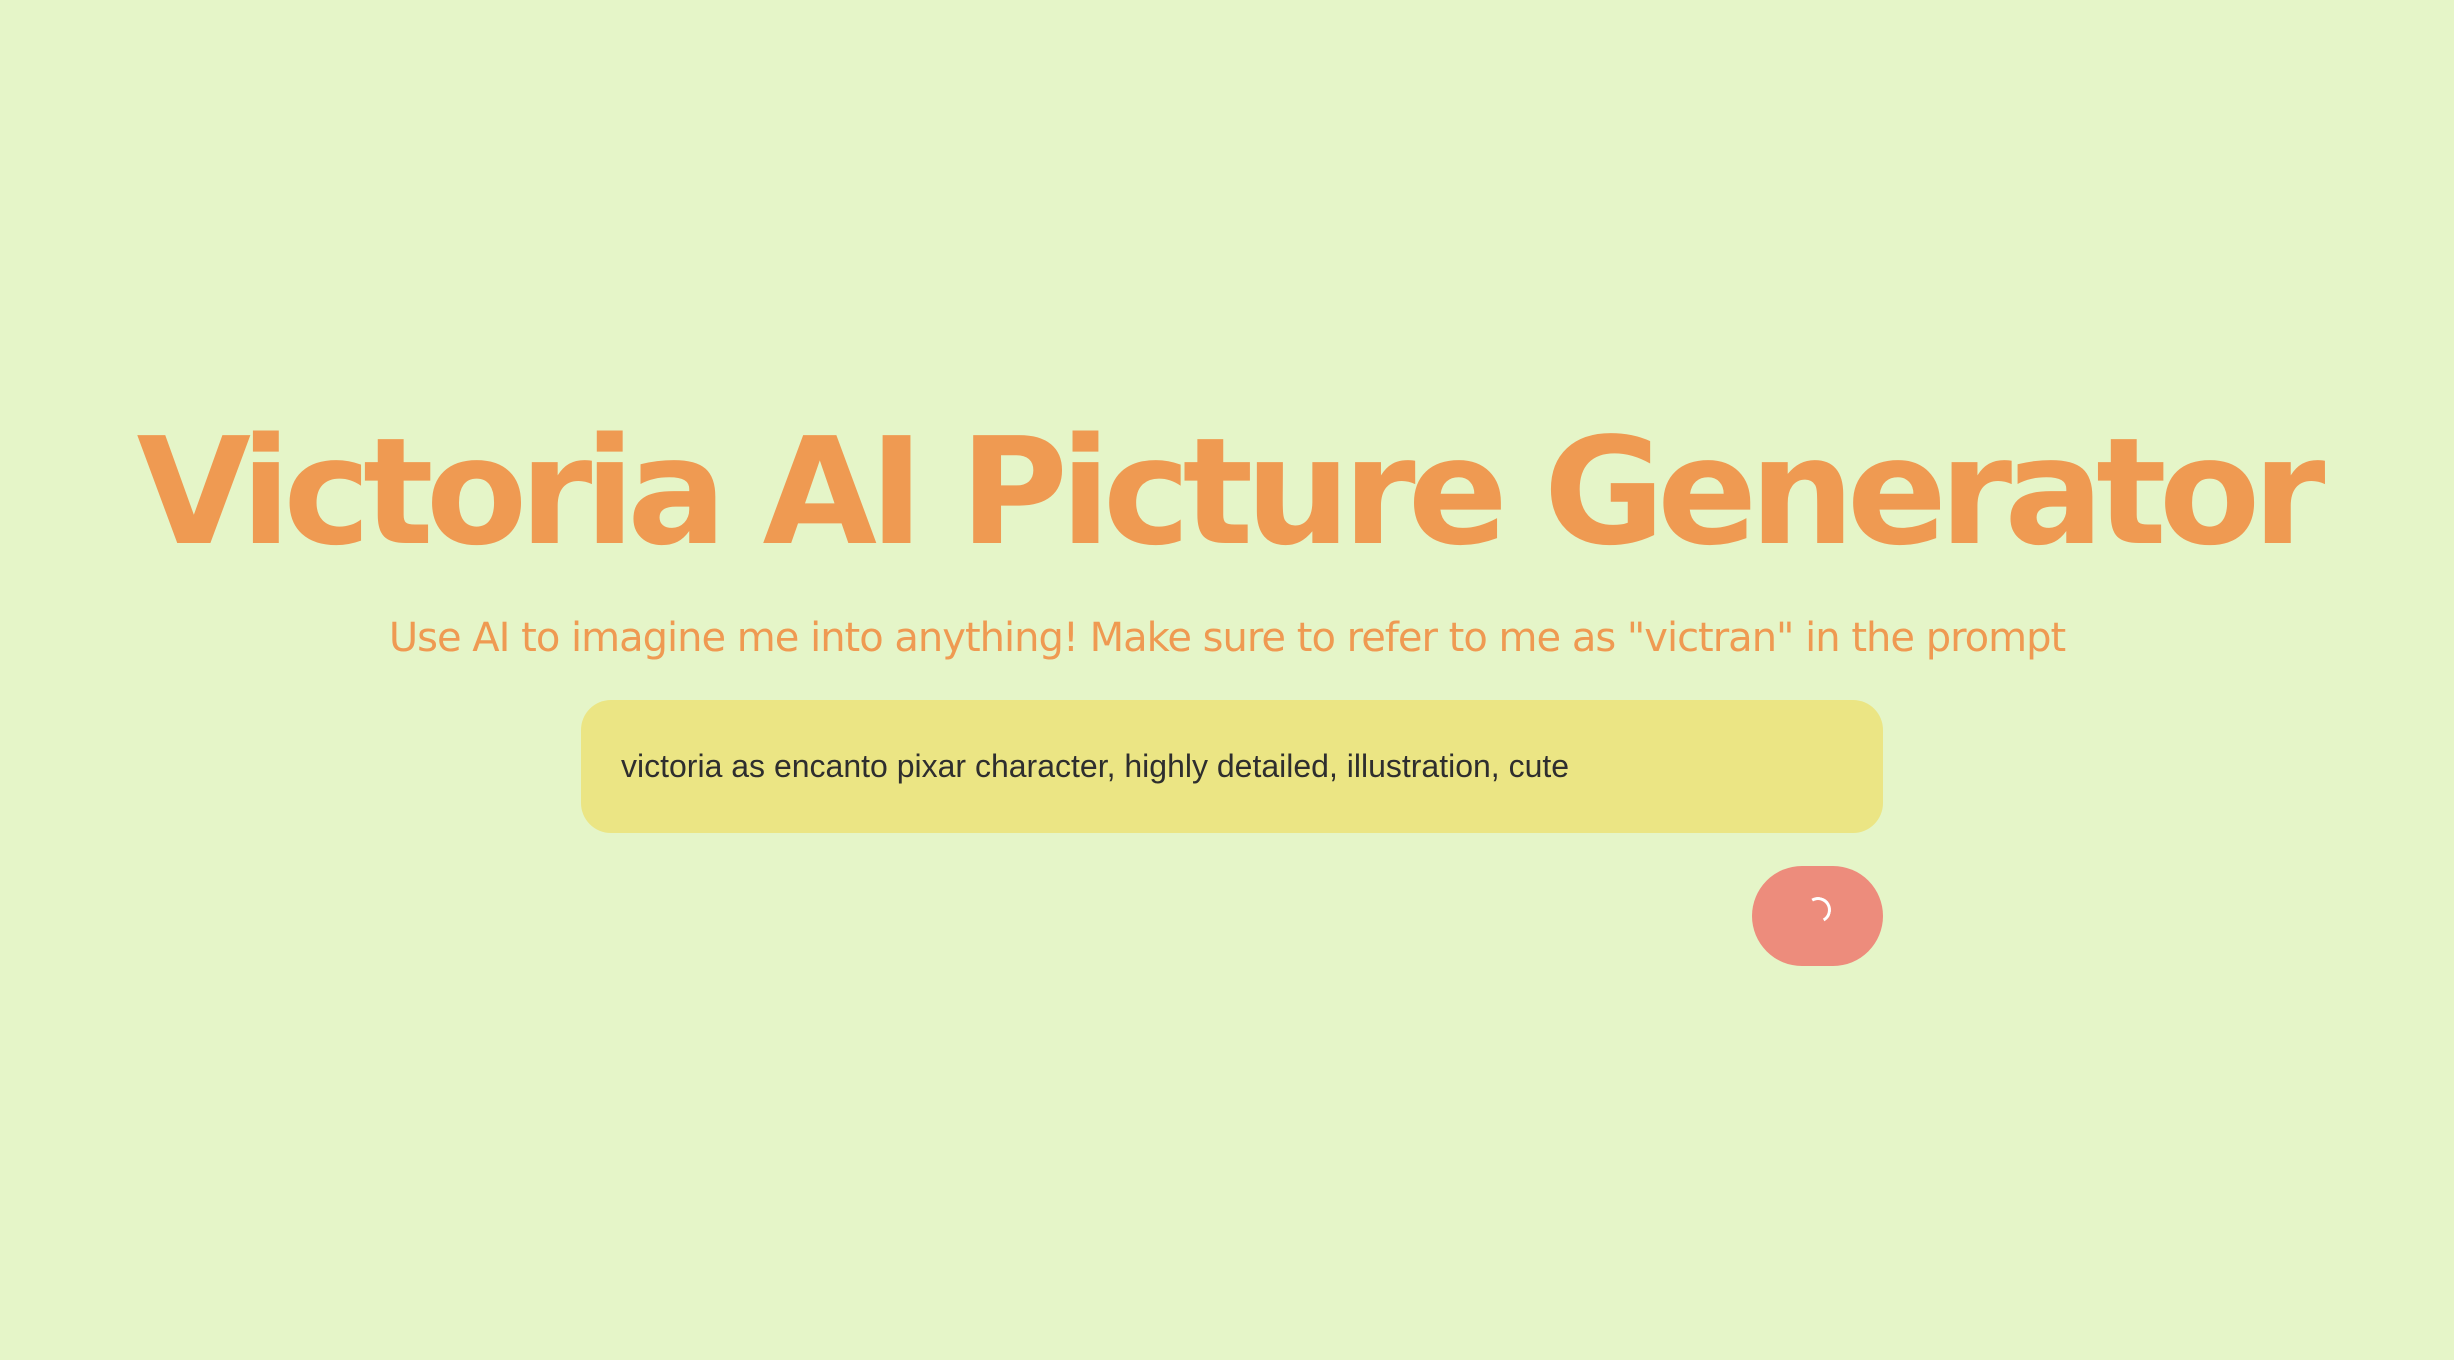 The height and width of the screenshot is (1360, 2454). Describe the element at coordinates (1817, 910) in the screenshot. I see `spinner-icon` at that location.